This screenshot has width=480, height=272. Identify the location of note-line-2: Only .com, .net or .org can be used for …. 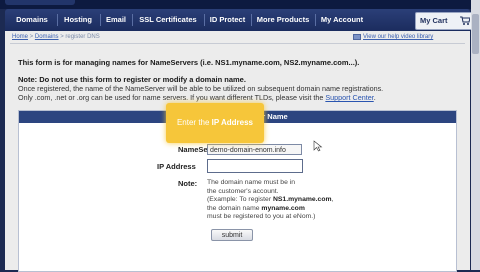
(200, 97).